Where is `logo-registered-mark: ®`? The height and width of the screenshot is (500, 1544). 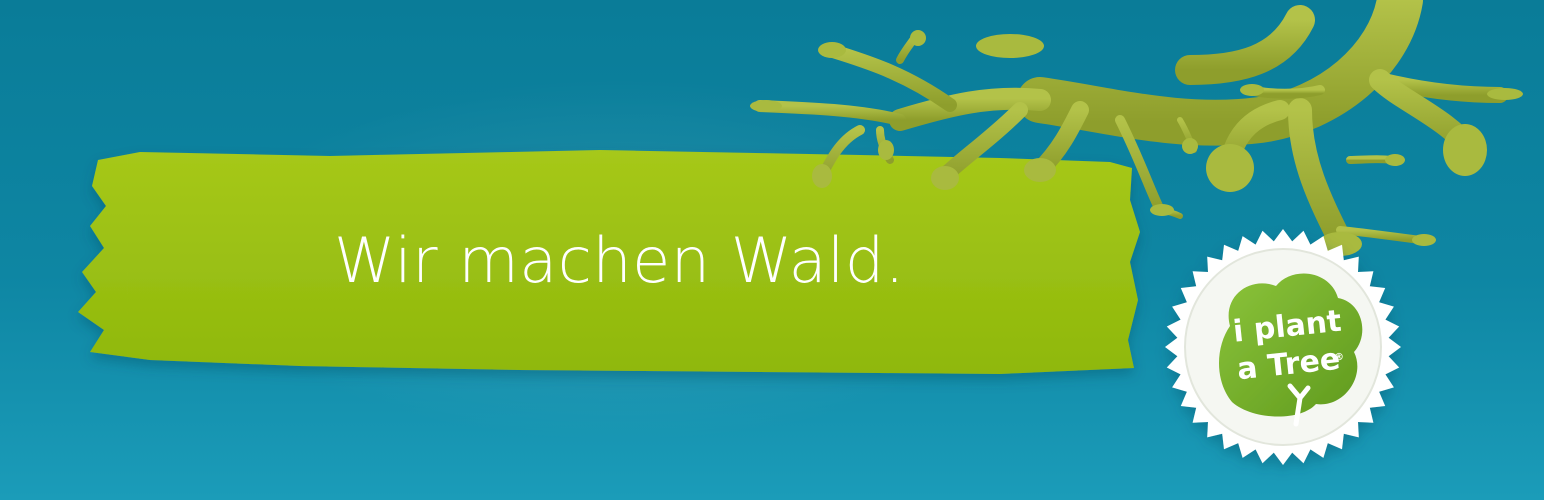
logo-registered-mark: ® is located at coordinates (1339, 357).